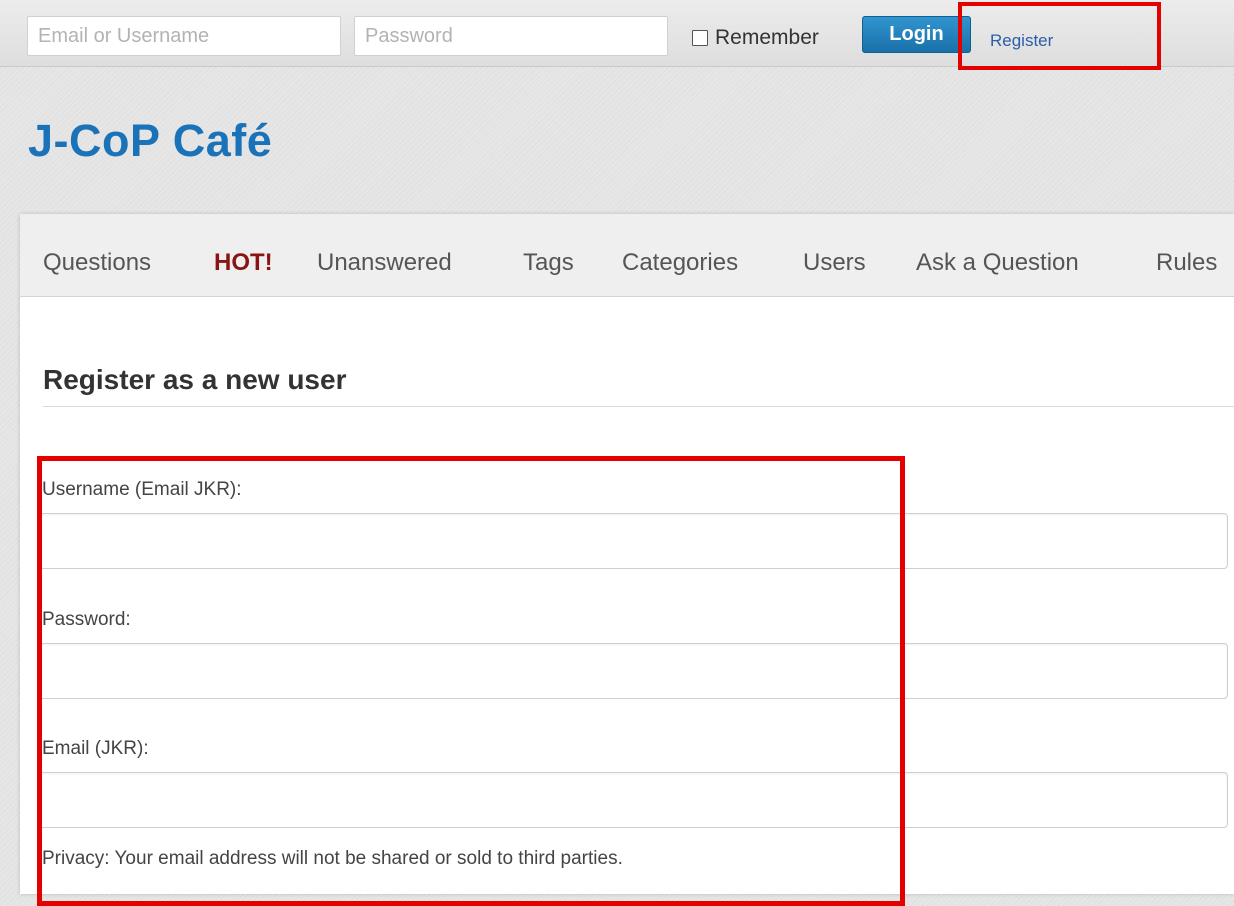  What do you see at coordinates (633, 800) in the screenshot?
I see `email-field` at bounding box center [633, 800].